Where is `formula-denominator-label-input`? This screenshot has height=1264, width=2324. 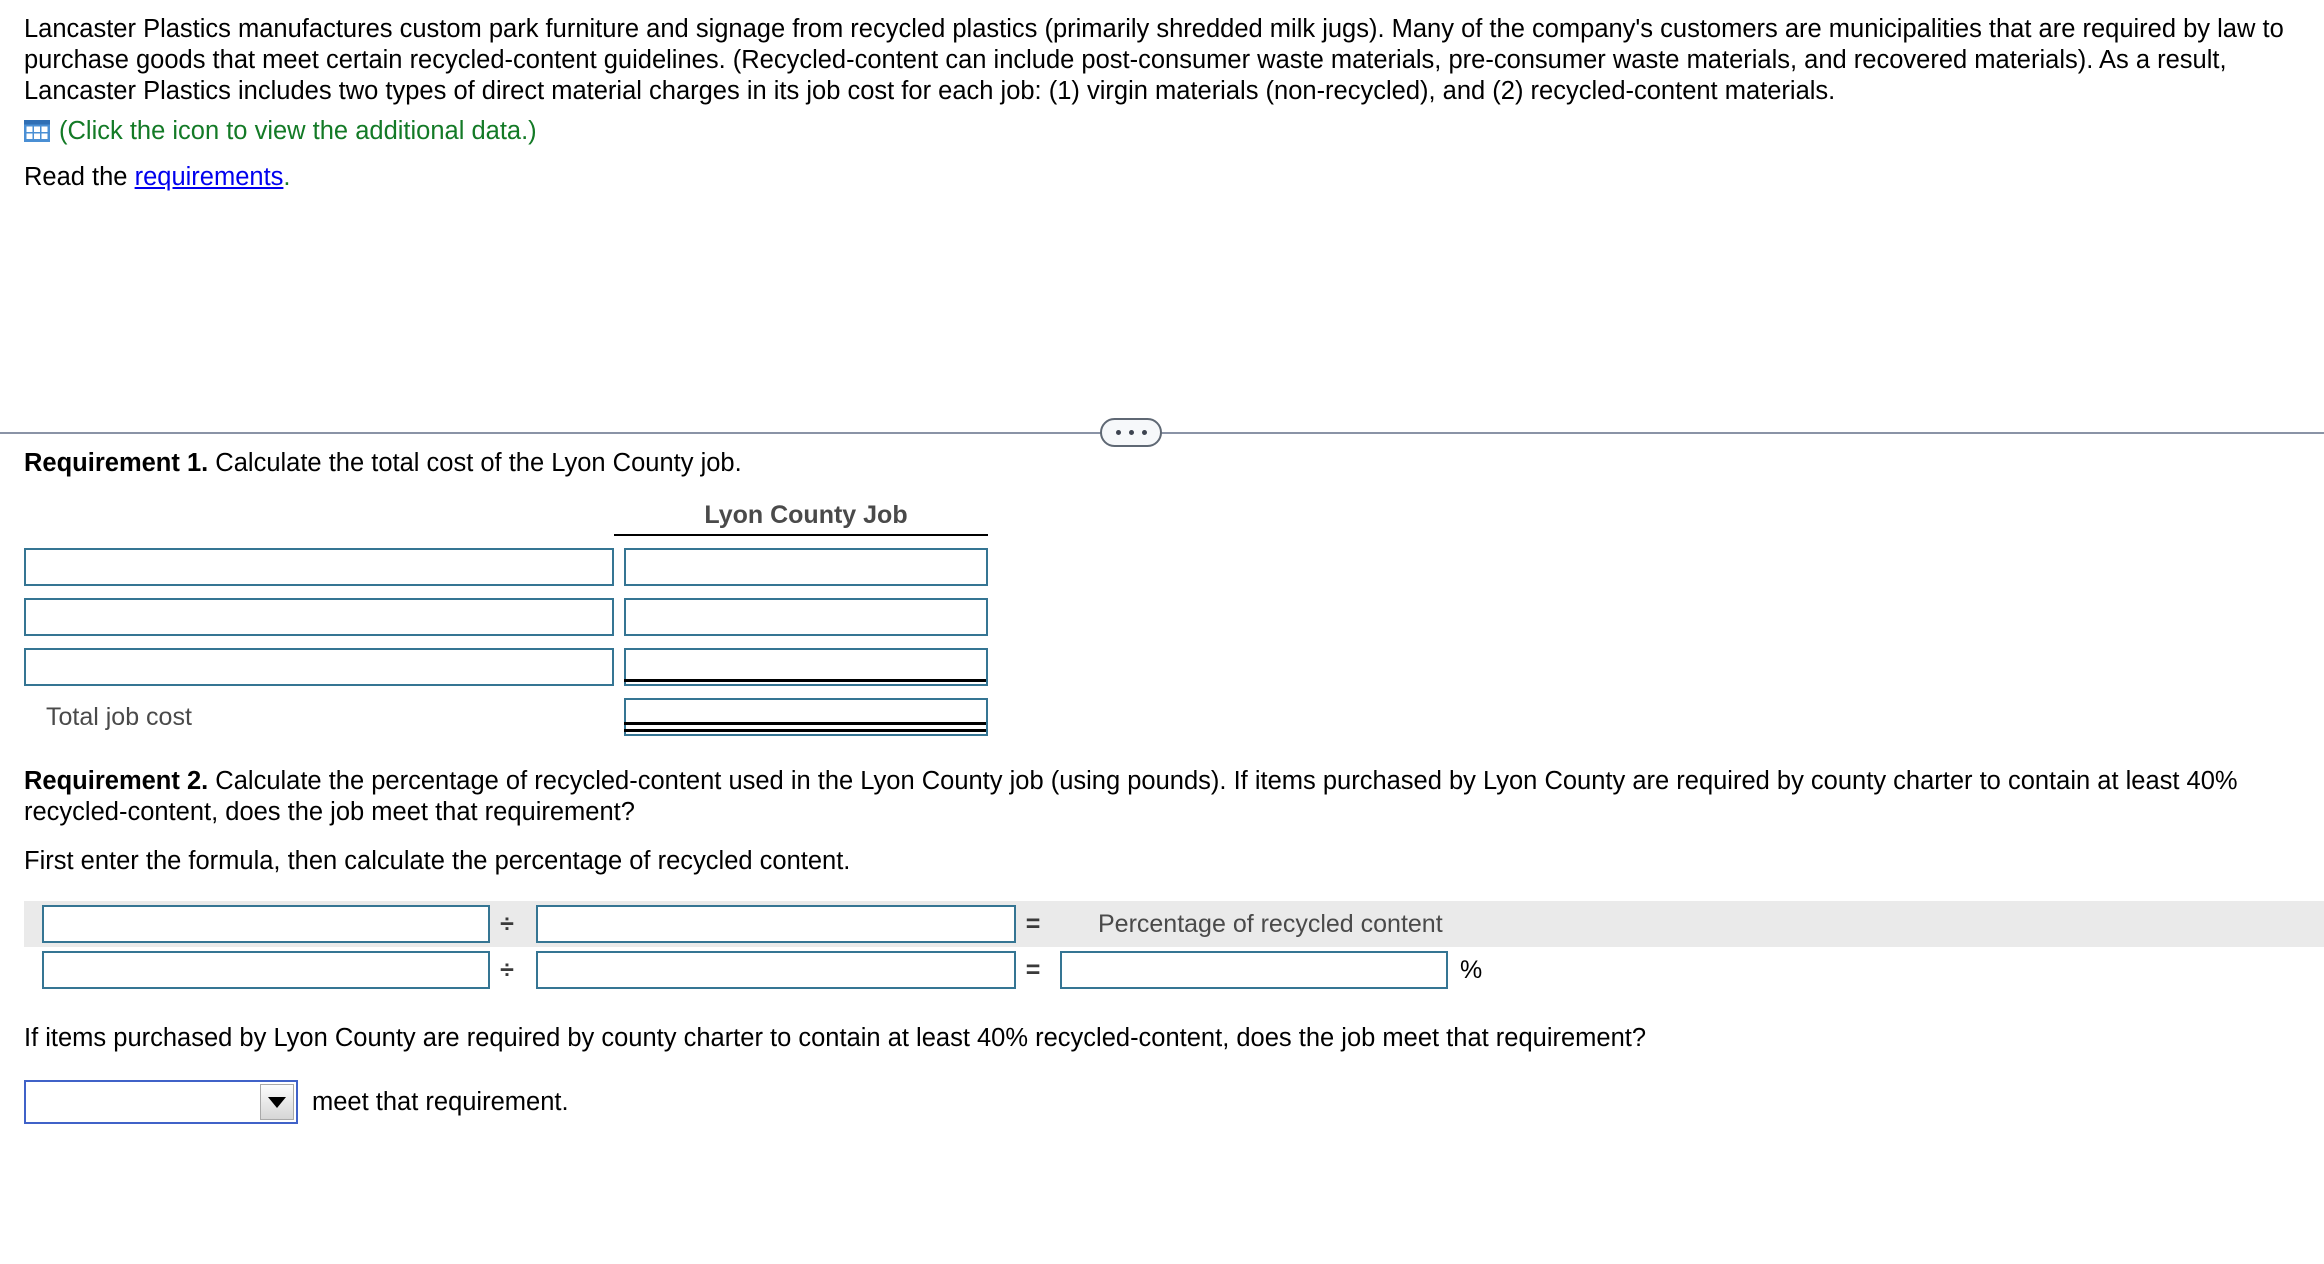
formula-denominator-label-input is located at coordinates (776, 924).